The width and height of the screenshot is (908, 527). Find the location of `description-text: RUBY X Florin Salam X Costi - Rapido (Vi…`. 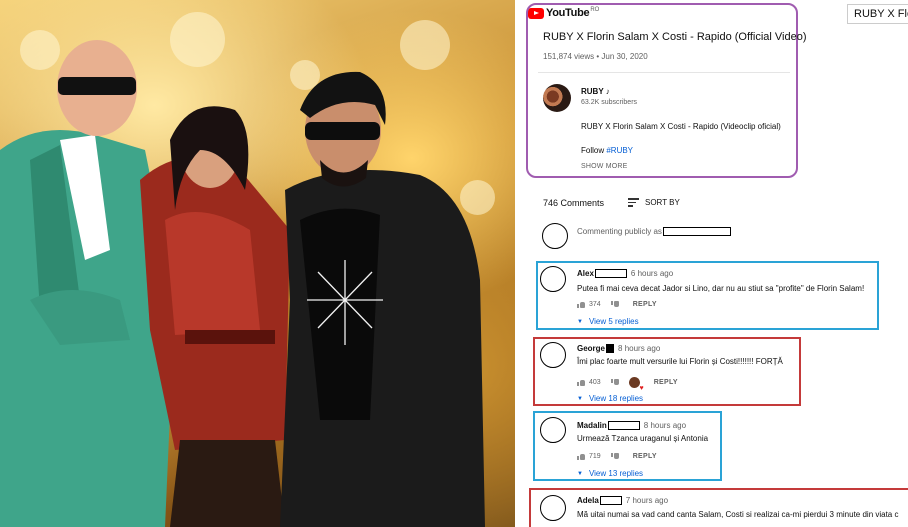

description-text: RUBY X Florin Salam X Costi - Rapido (Vi… is located at coordinates (681, 126).